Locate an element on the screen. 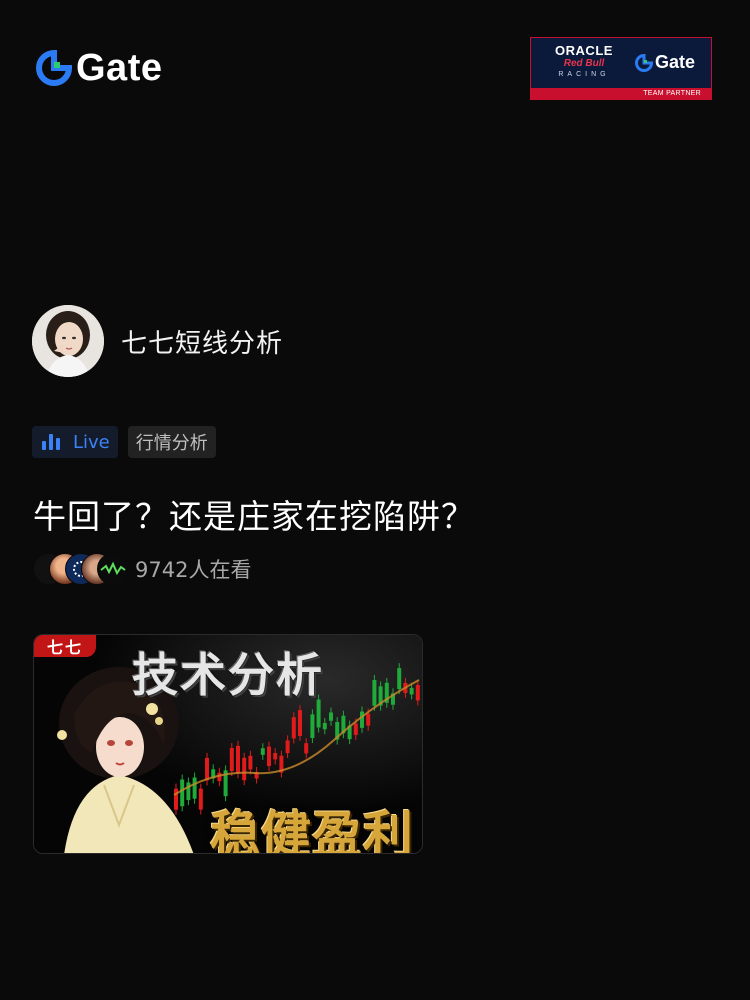 This screenshot has width=750, height=1000. viewer-suffix: 人在看 is located at coordinates (220, 570).